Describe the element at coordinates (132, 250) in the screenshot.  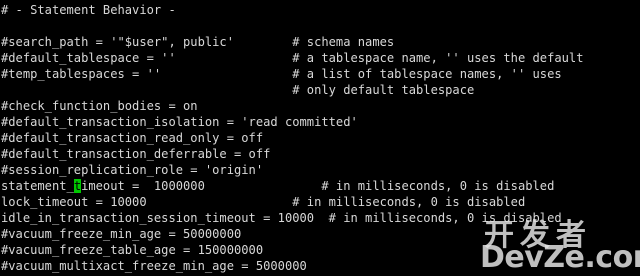
I see `config-line-vacuum-freeze-table-age: #vacuum_freeze_table_age = 150000000` at that location.